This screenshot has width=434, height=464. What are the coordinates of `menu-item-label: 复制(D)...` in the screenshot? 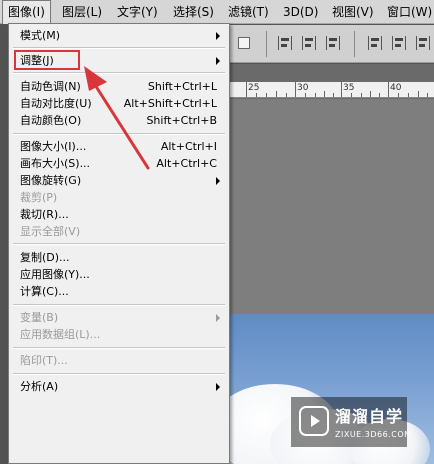 It's located at (45, 257).